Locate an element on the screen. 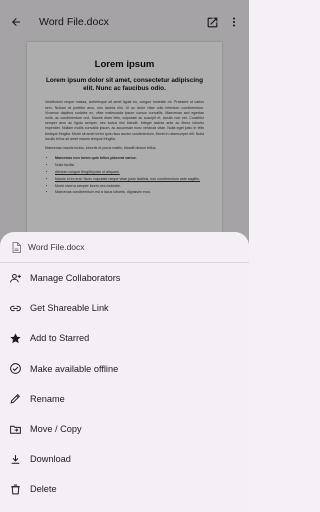  menu-item-make-available-offline: Make available offline is located at coordinates (124, 369).